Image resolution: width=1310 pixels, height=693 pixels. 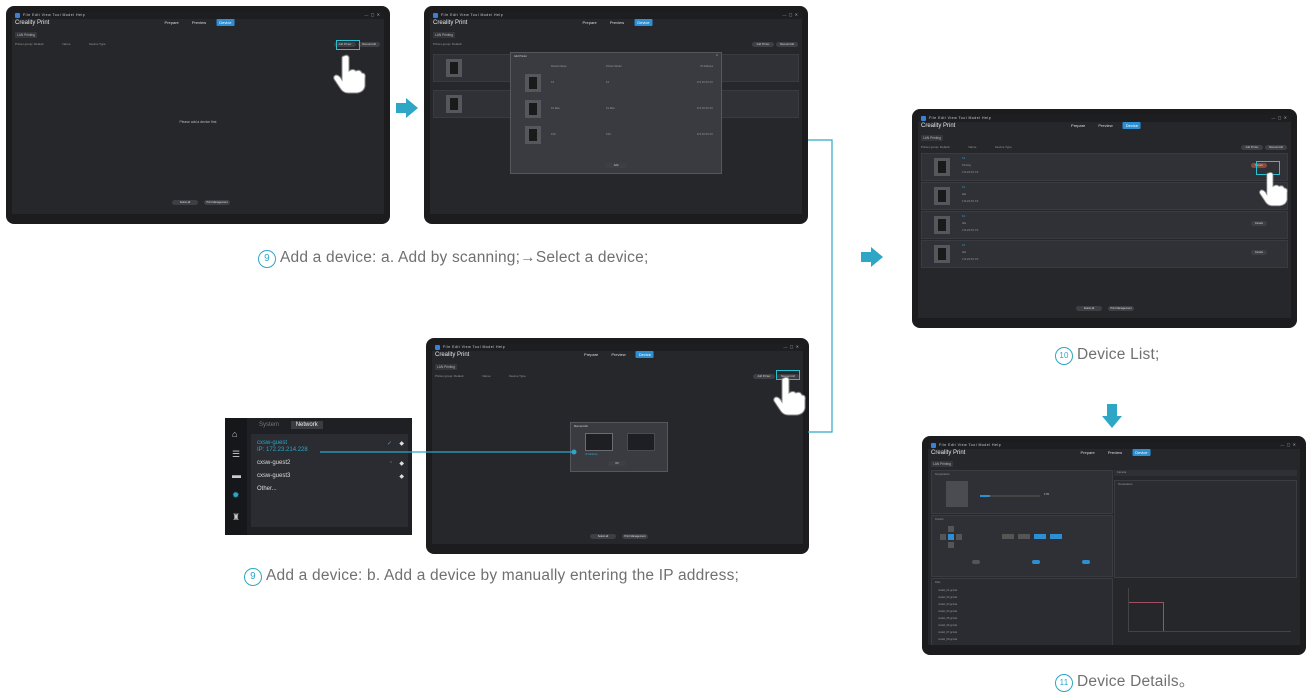 I want to click on scan-row: K1C K1C 172.16.XX.XX, so click(x=616, y=135).